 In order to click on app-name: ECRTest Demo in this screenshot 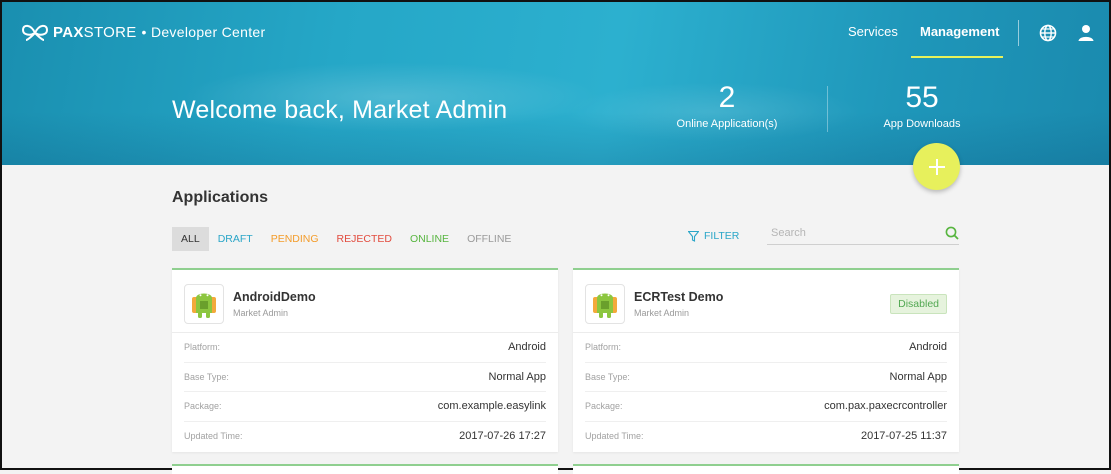, I will do `click(678, 297)`.